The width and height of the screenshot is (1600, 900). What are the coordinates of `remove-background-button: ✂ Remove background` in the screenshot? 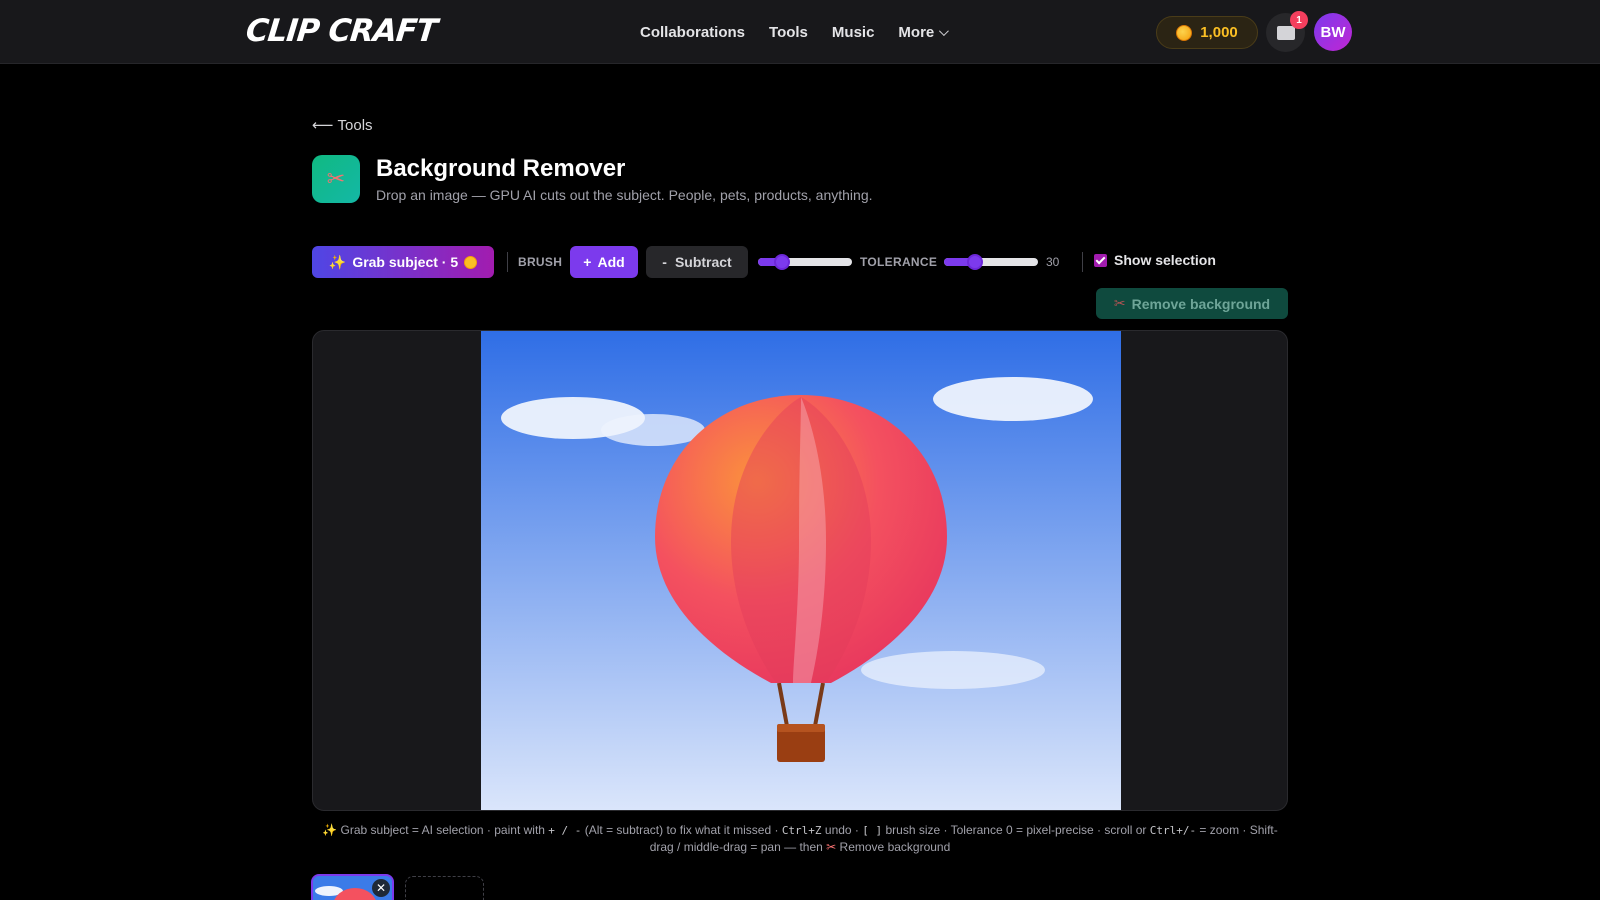 It's located at (1192, 303).